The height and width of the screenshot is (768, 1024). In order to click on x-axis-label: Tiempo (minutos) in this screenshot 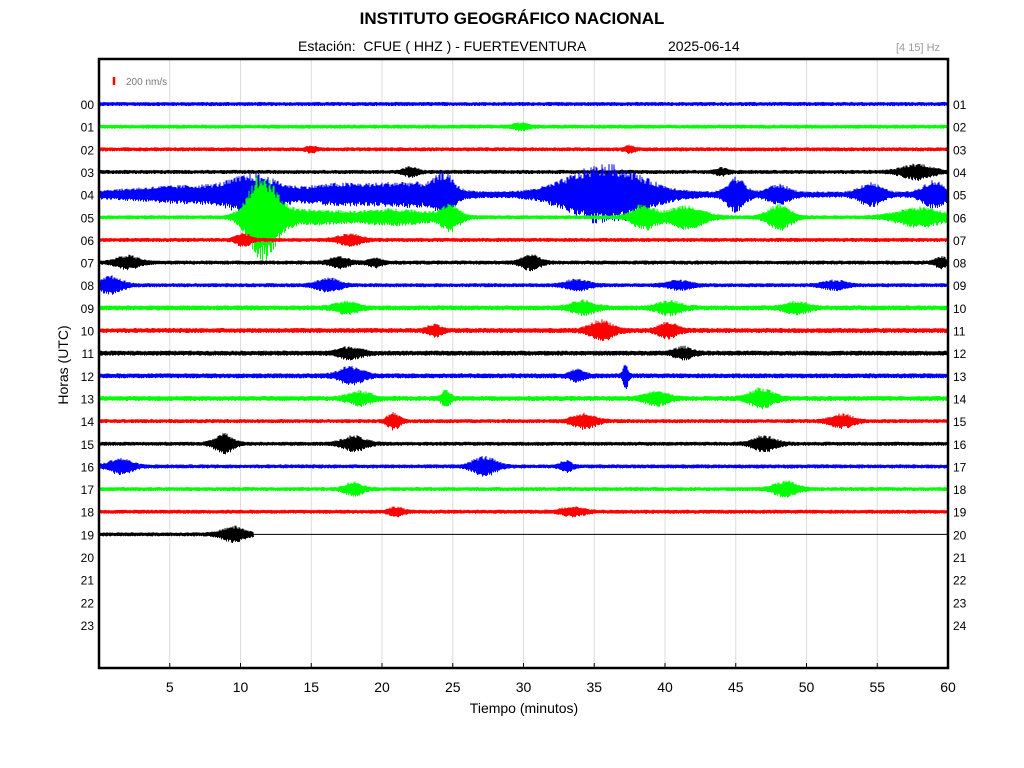, I will do `click(524, 708)`.